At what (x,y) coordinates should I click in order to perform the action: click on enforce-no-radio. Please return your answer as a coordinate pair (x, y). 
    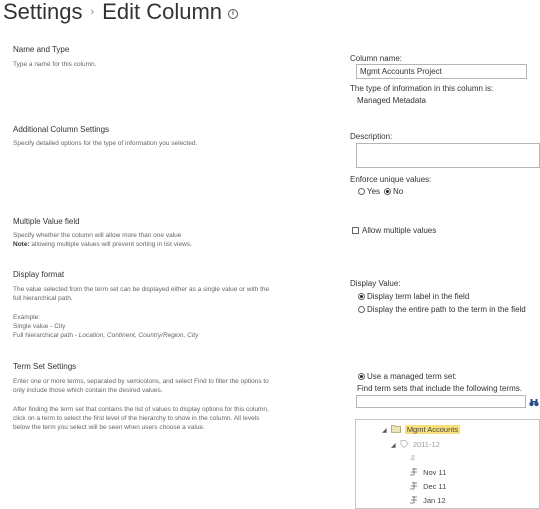
    Looking at the image, I should click on (387, 191).